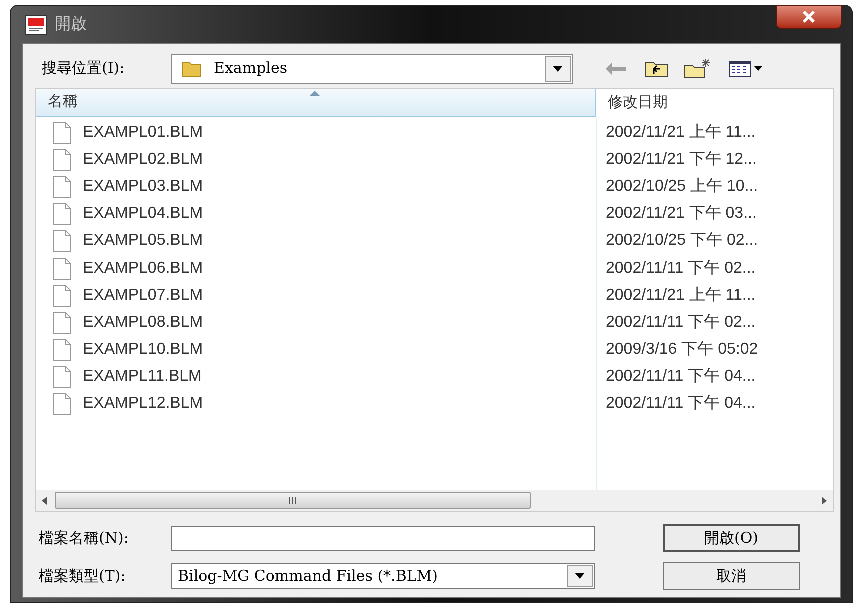 The width and height of the screenshot is (861, 606). What do you see at coordinates (740, 68) in the screenshot?
I see `view-icon` at bounding box center [740, 68].